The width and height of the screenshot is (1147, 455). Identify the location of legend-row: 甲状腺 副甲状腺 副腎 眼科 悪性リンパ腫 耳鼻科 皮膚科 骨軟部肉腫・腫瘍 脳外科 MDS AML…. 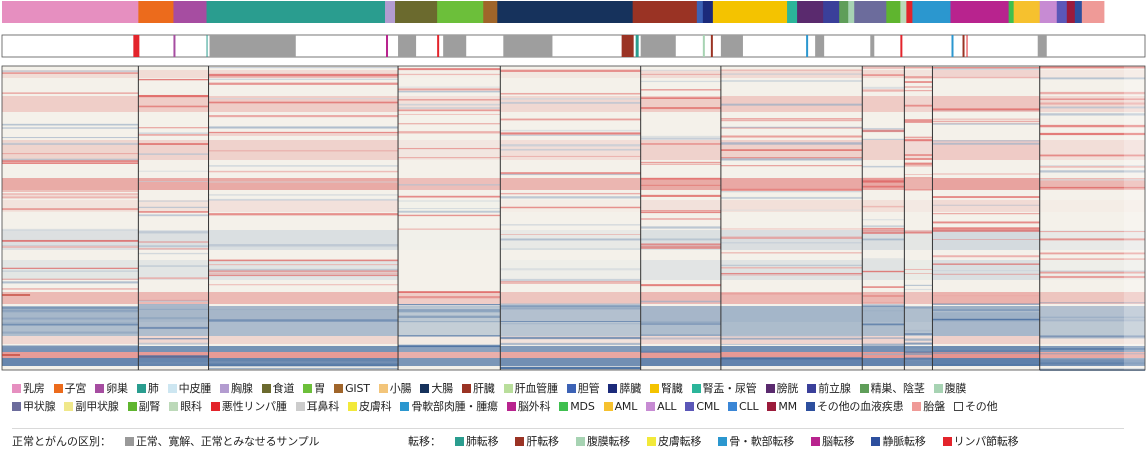
(574, 406).